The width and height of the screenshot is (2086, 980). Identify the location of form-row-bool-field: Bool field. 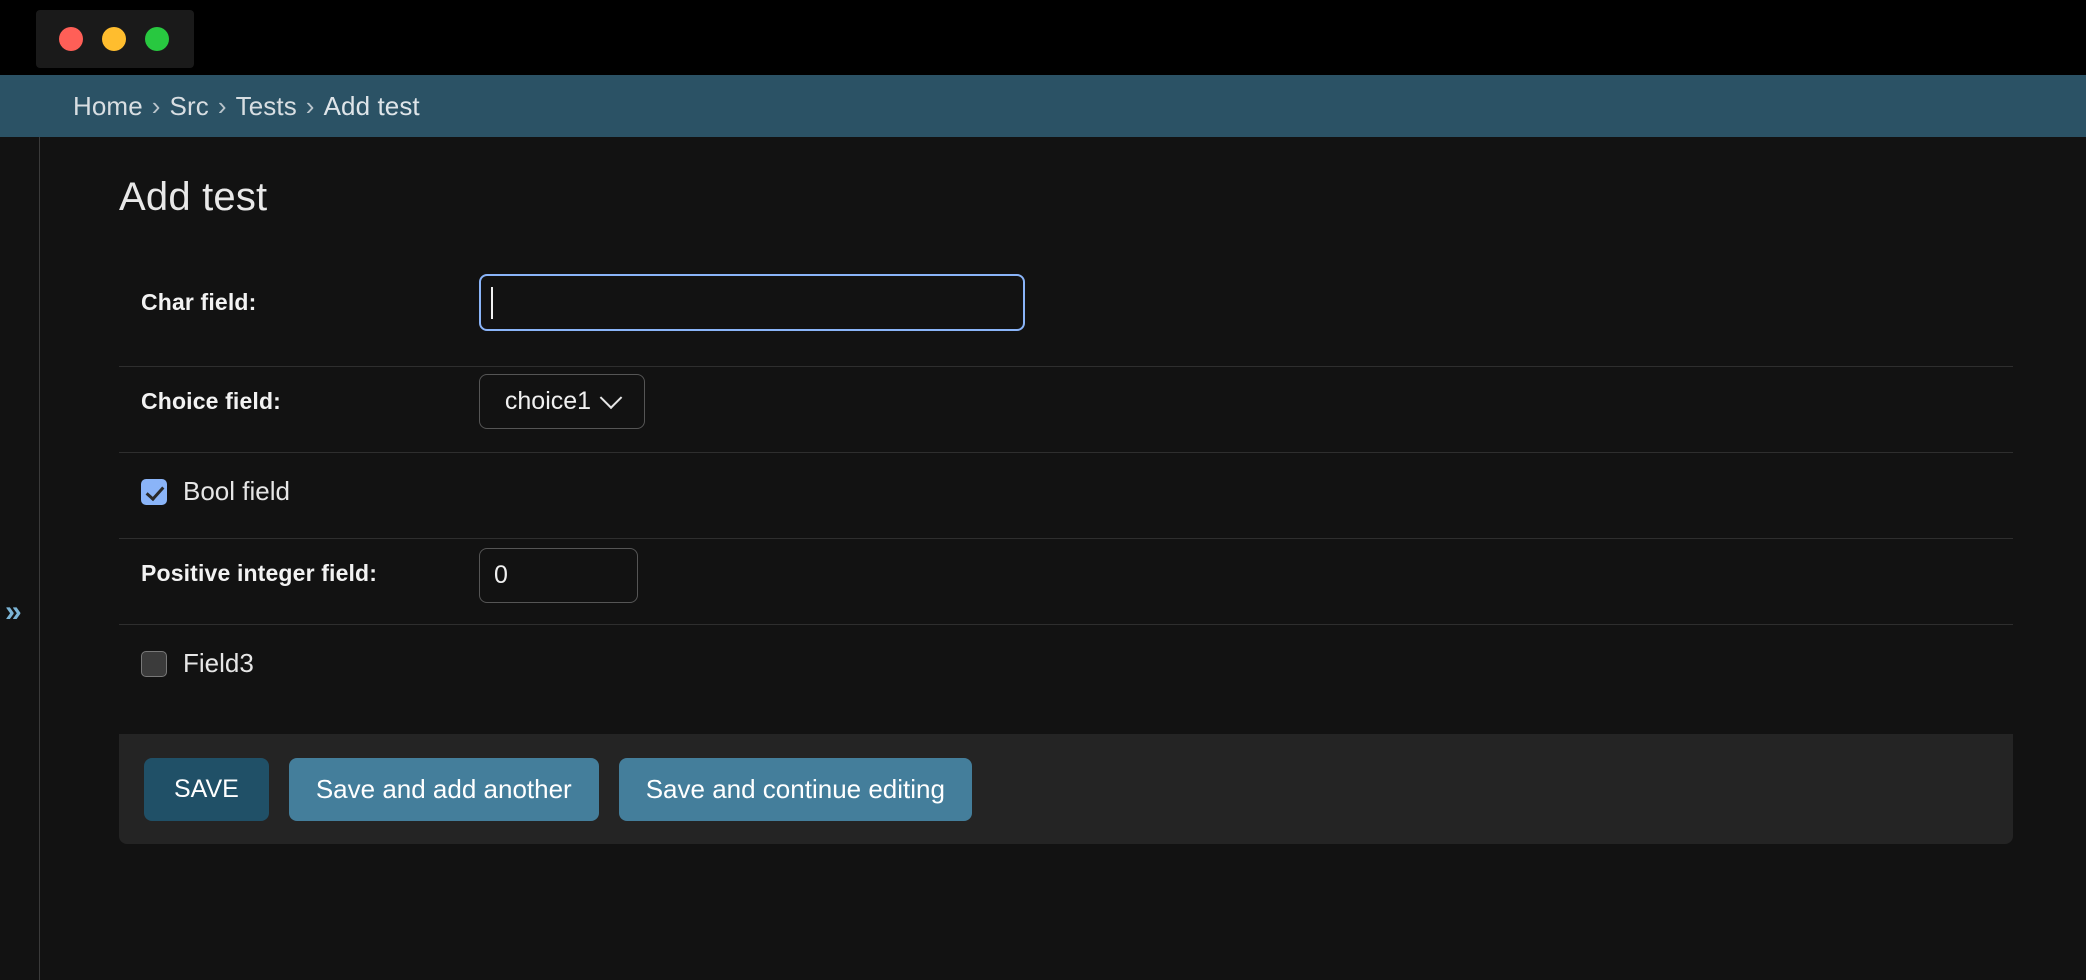
(1066, 496).